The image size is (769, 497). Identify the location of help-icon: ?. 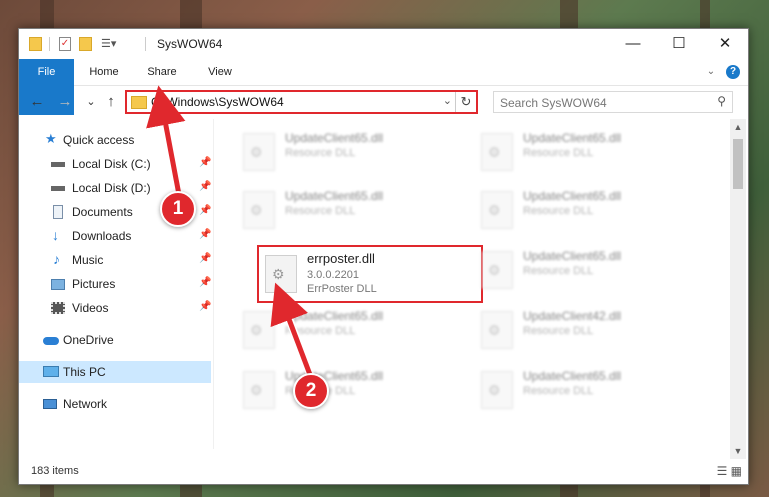
(733, 72).